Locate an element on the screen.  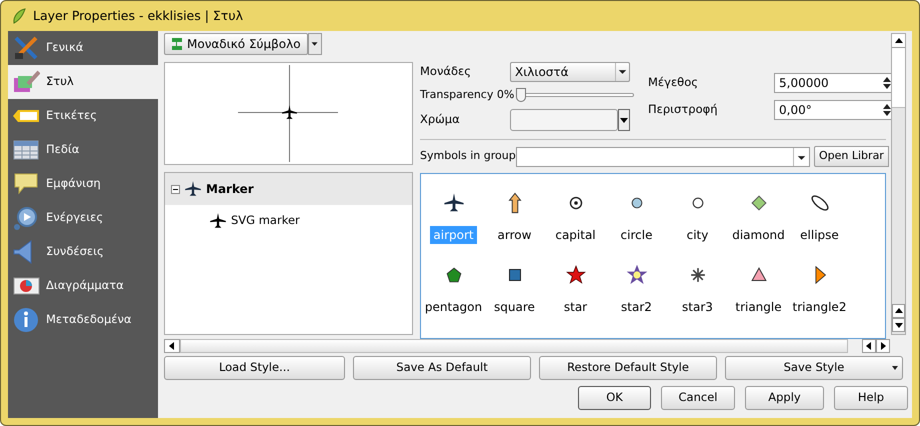
symbol-item: arrow is located at coordinates (514, 224).